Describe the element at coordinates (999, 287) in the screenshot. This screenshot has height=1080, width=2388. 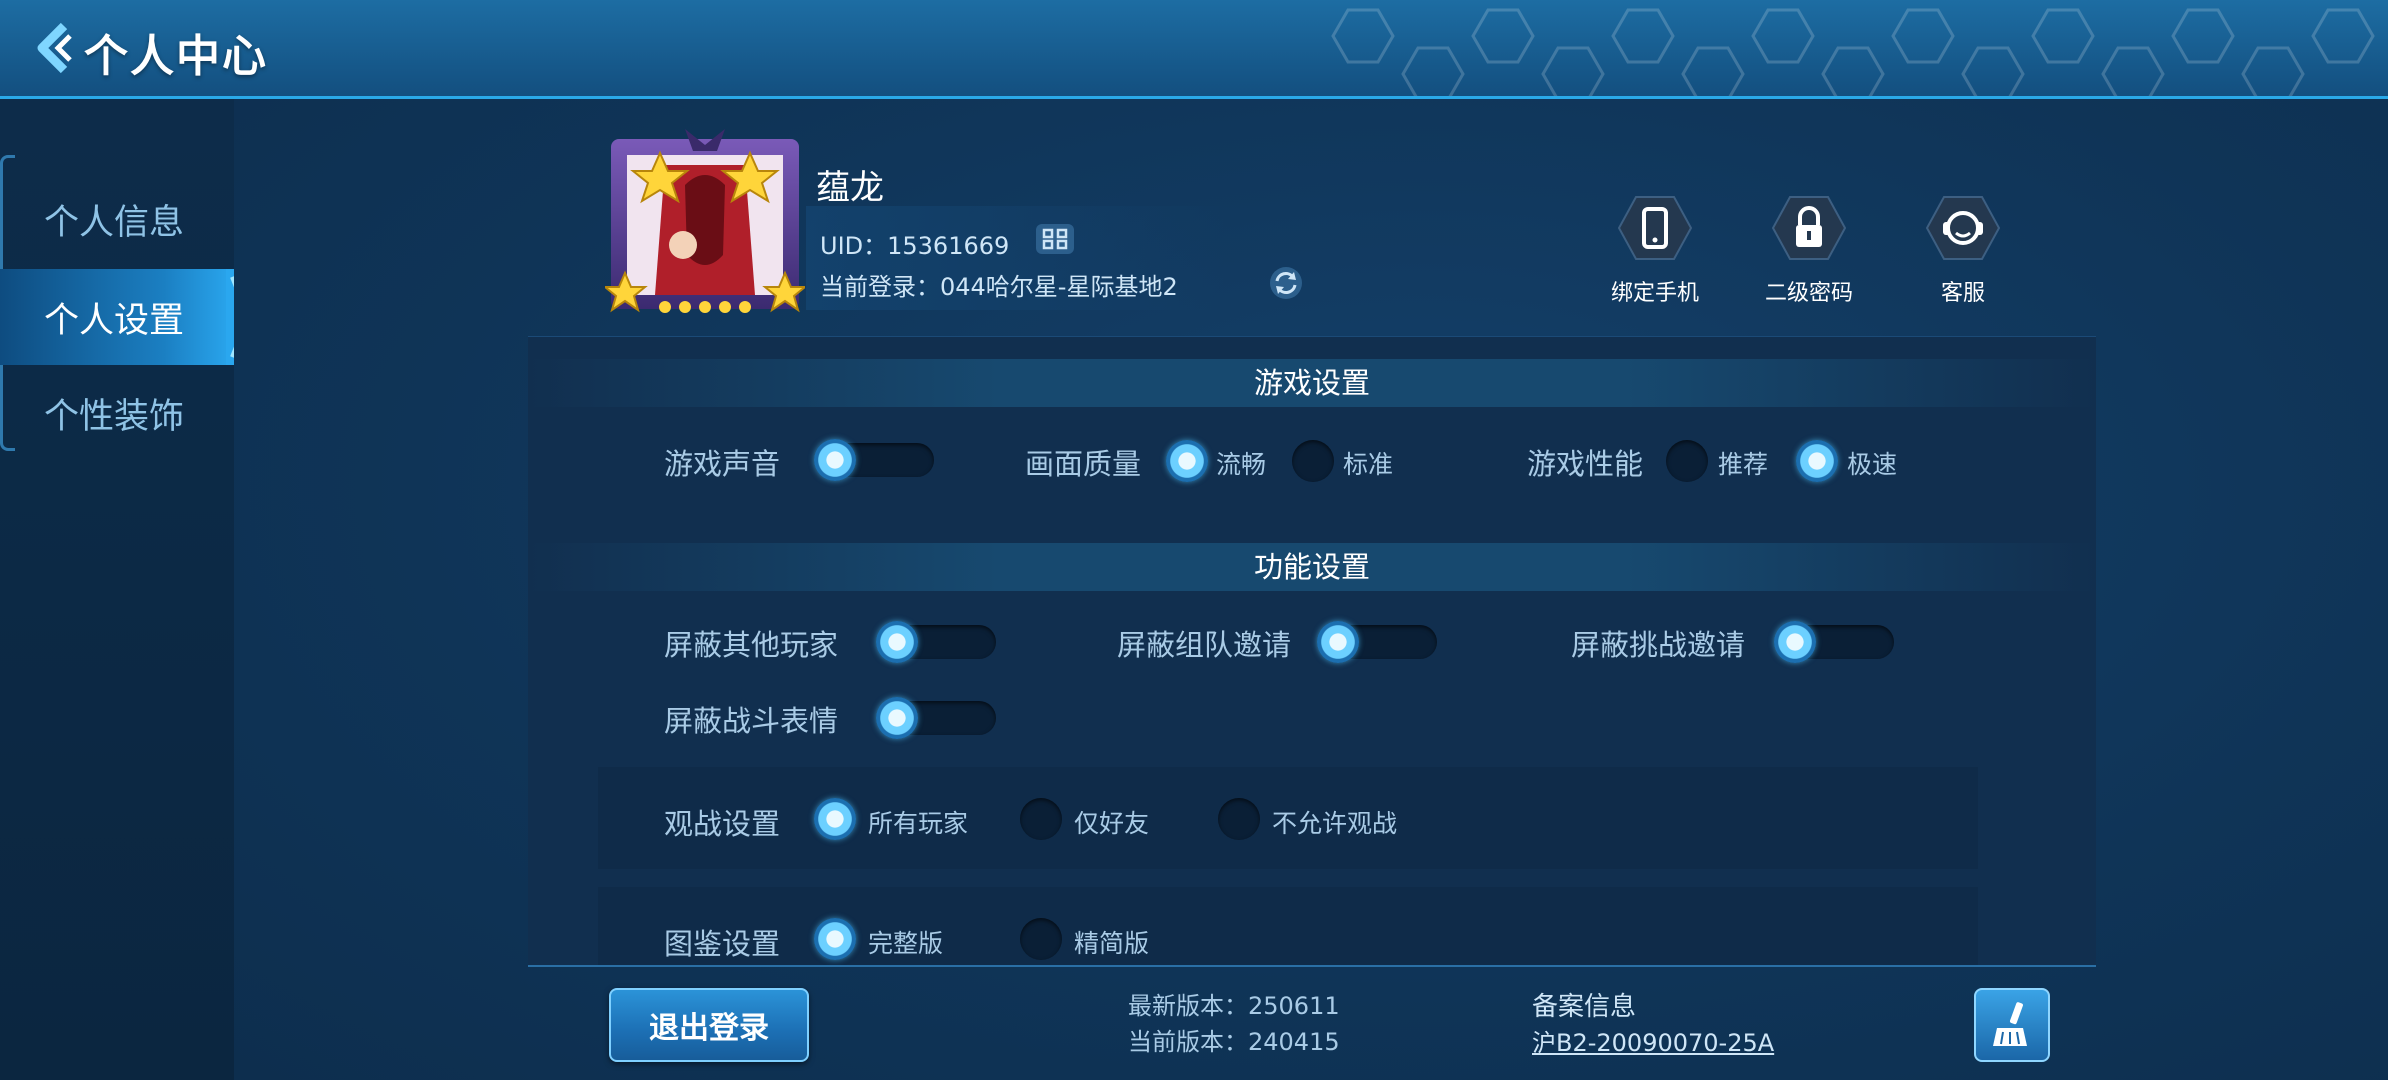
I see `current-server: 当前登录：044哈尔星-星际基地2` at that location.